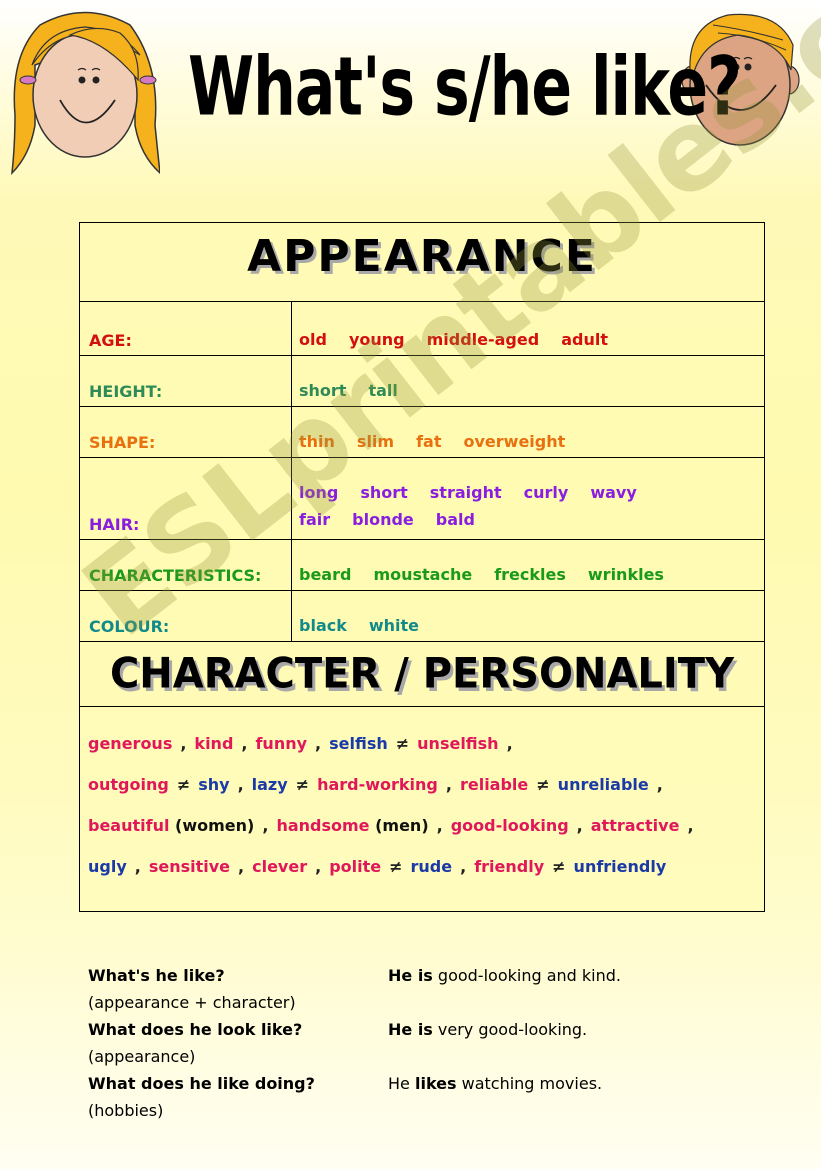 The height and width of the screenshot is (1169, 821). What do you see at coordinates (358, 743) in the screenshot?
I see `vocab-word: selfish` at bounding box center [358, 743].